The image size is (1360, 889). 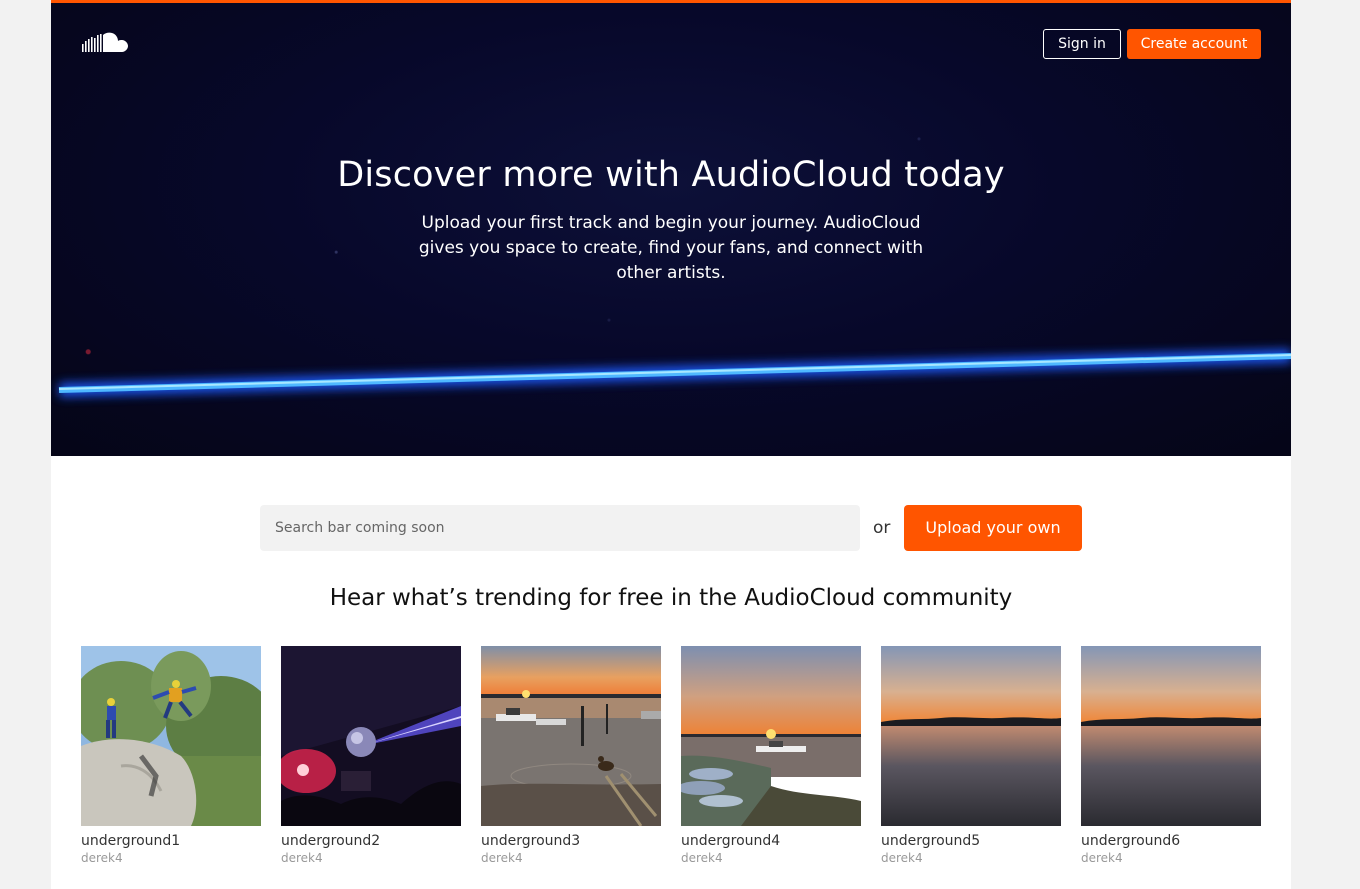 I want to click on soundcloud-cloud-icon, so click(x=105, y=42).